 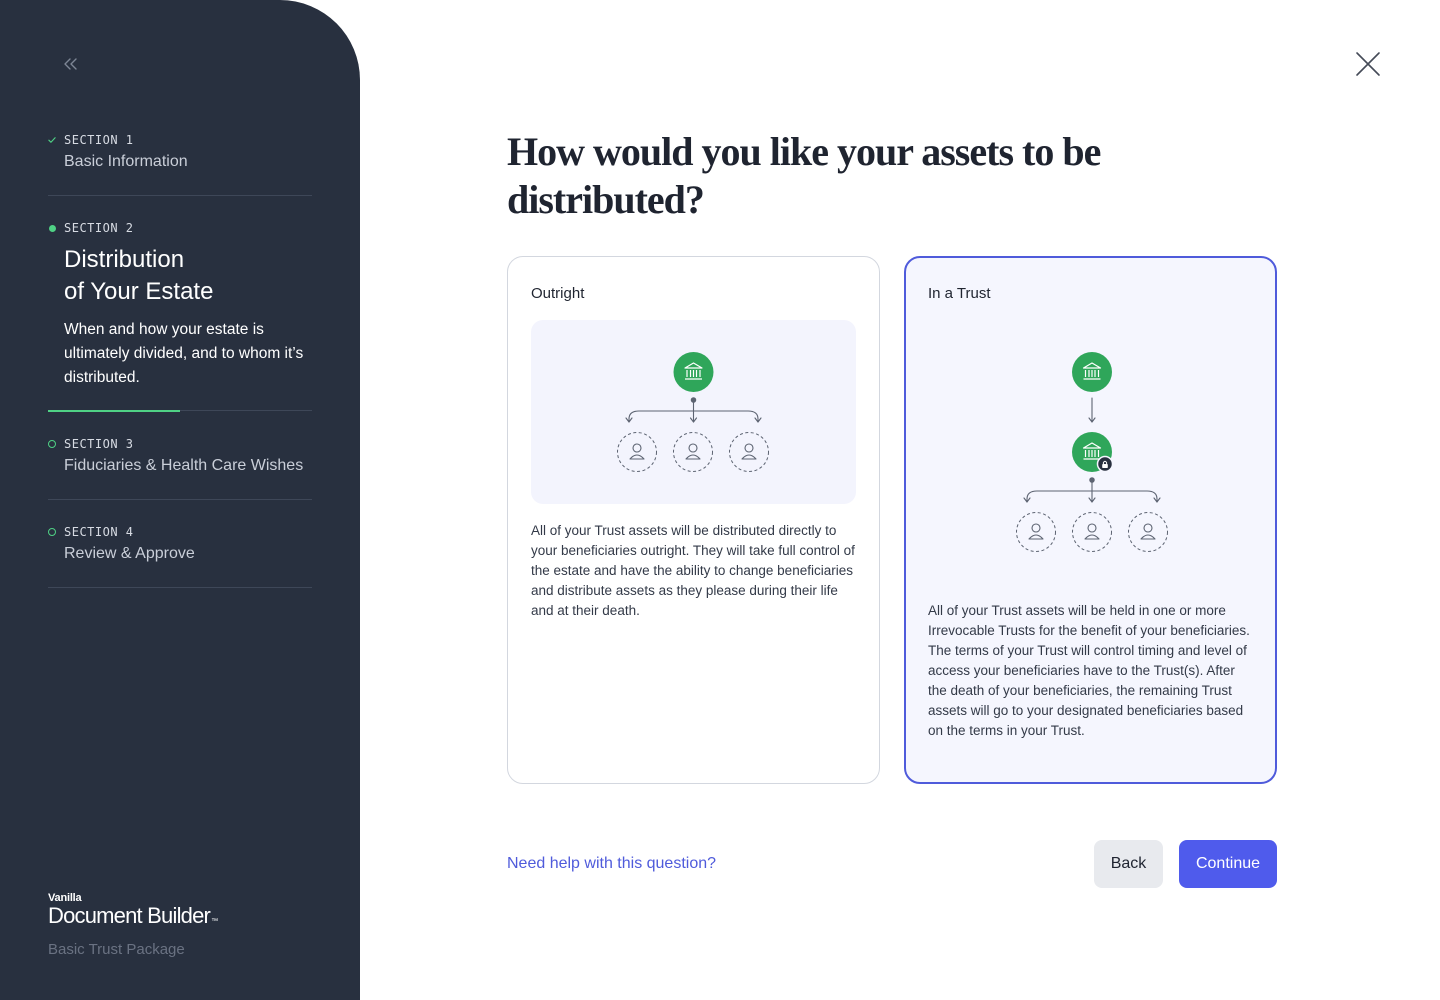 I want to click on sidebar-section-1: SECTION 1 Basic Information, so click(x=180, y=152).